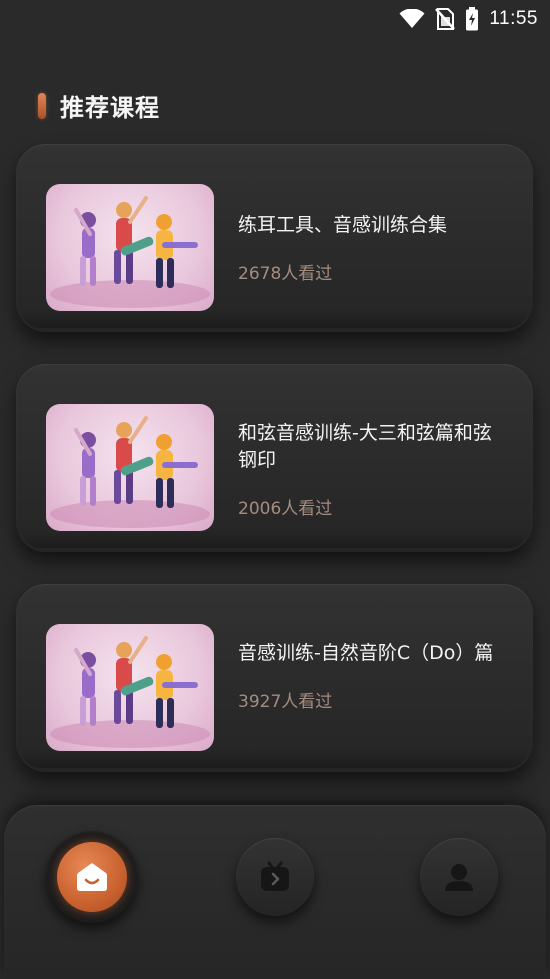  What do you see at coordinates (373, 676) in the screenshot?
I see `course-info: 音感训练-自然音阶C（Do）篇 3927人看过` at bounding box center [373, 676].